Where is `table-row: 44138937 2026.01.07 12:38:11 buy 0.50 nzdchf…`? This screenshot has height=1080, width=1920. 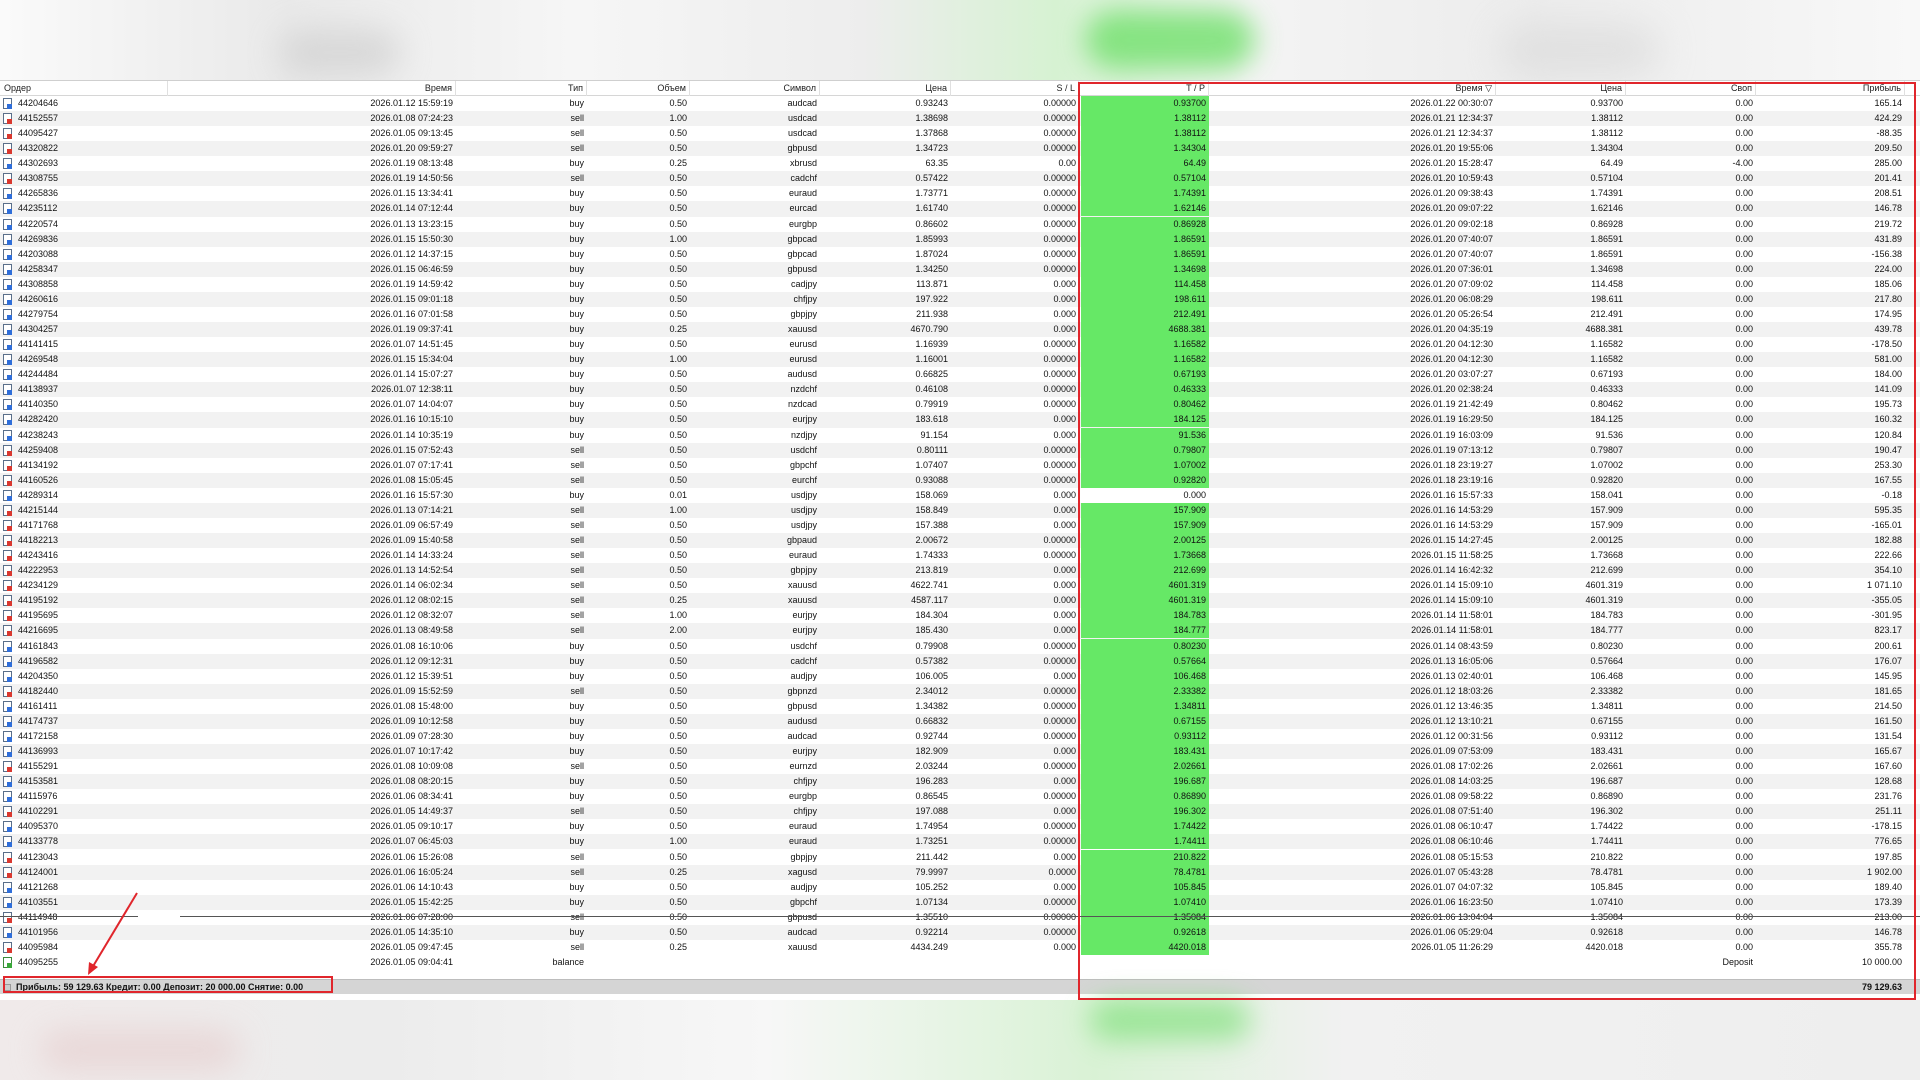
table-row: 44138937 2026.01.07 12:38:11 buy 0.50 nzdchf… is located at coordinates (960, 390).